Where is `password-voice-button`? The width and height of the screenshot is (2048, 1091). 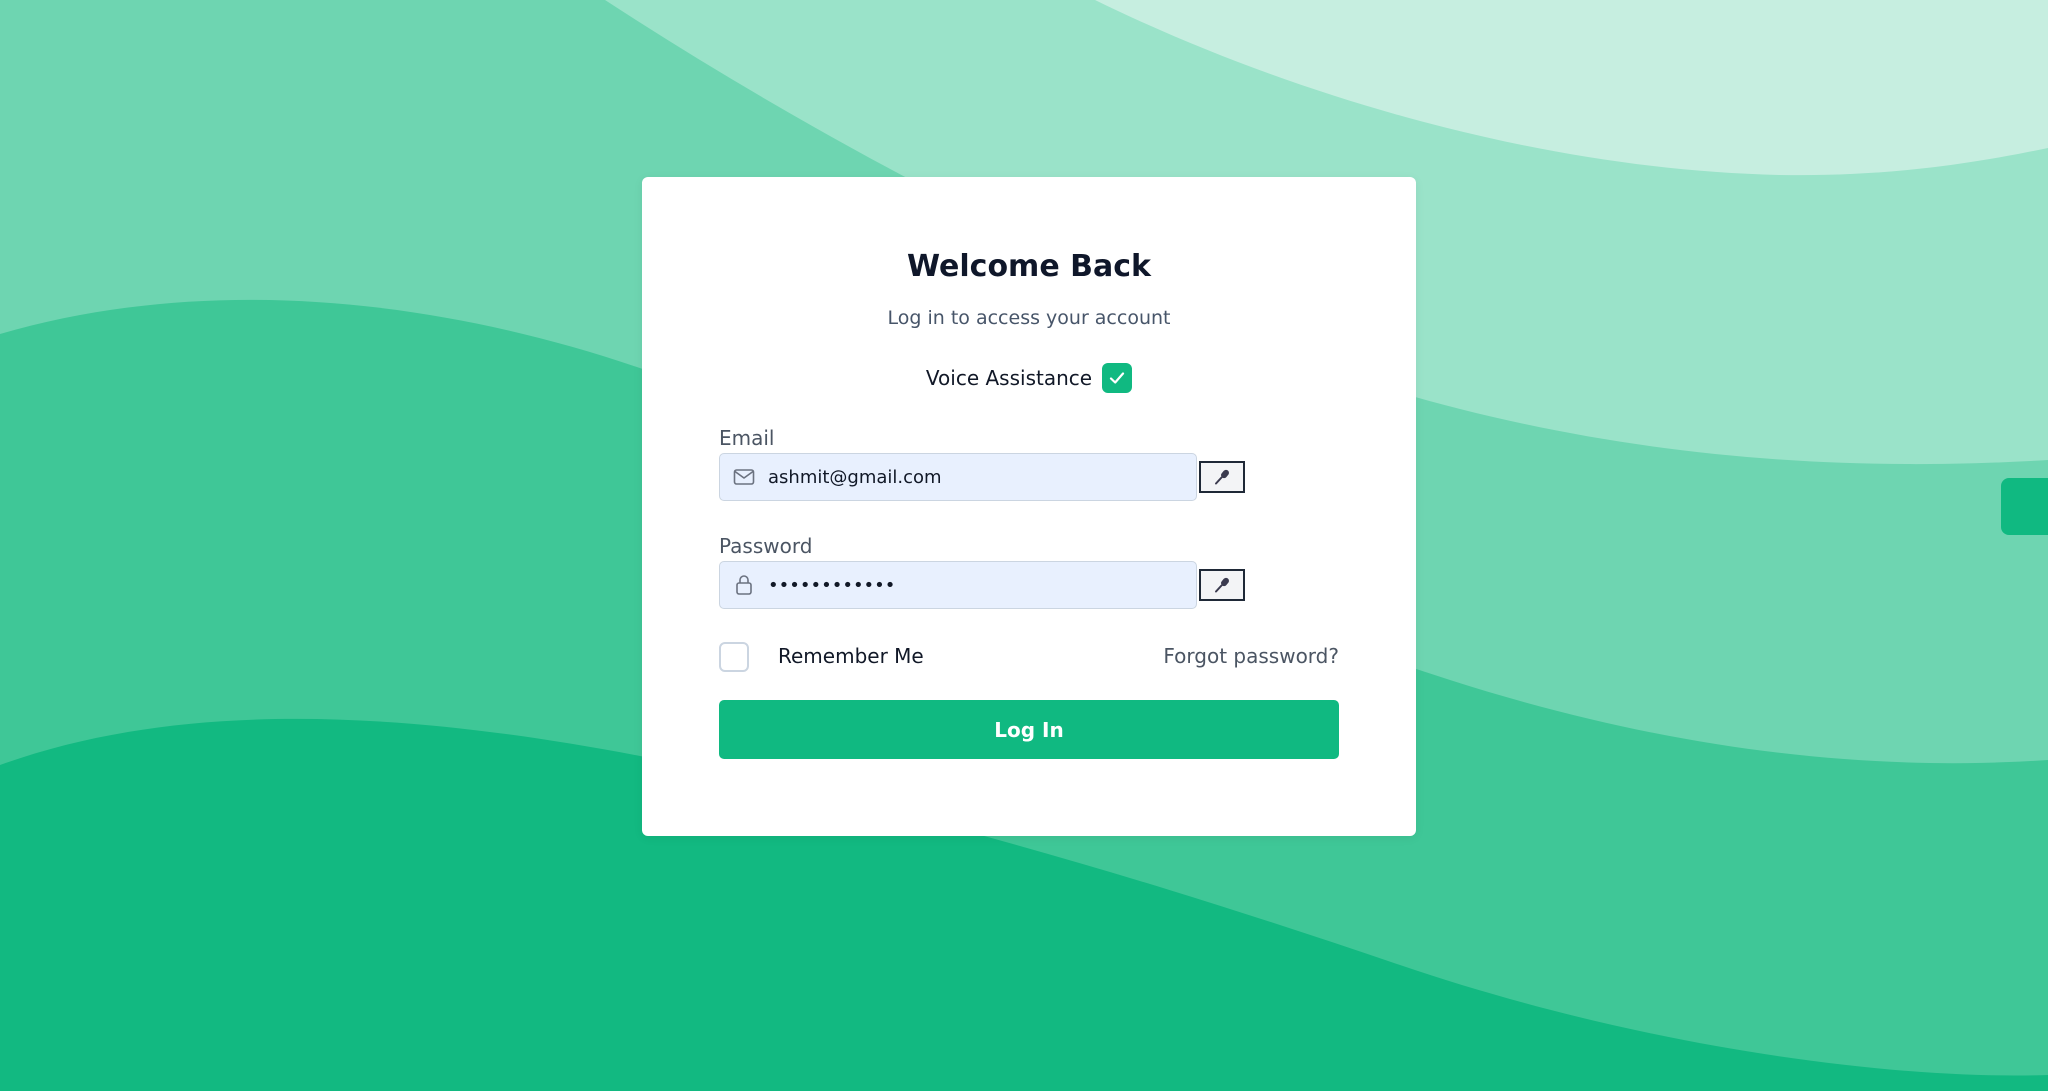
password-voice-button is located at coordinates (1222, 585).